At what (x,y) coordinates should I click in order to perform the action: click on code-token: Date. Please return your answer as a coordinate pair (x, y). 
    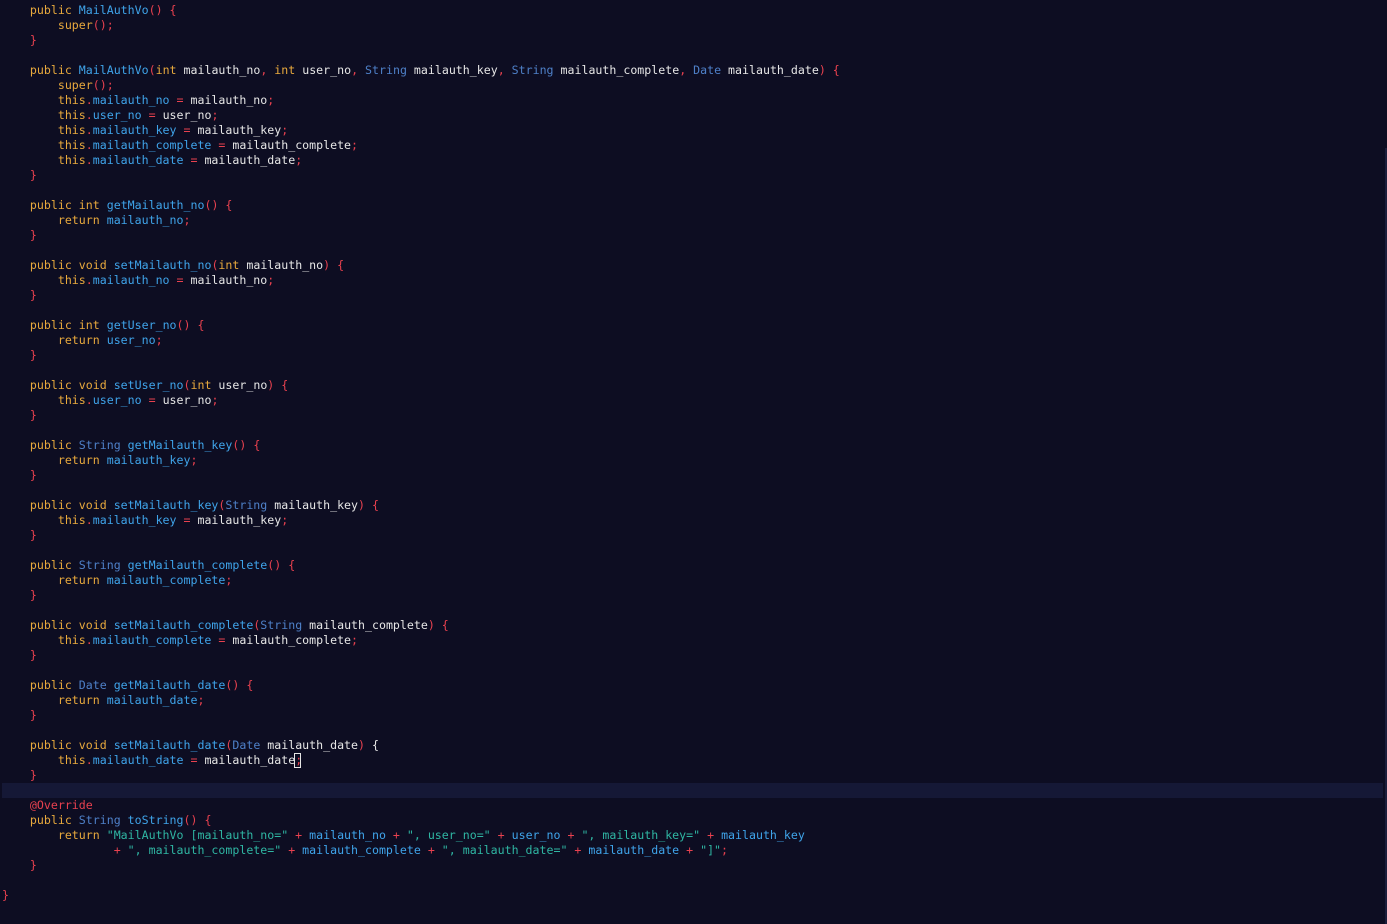
    Looking at the image, I should click on (246, 745).